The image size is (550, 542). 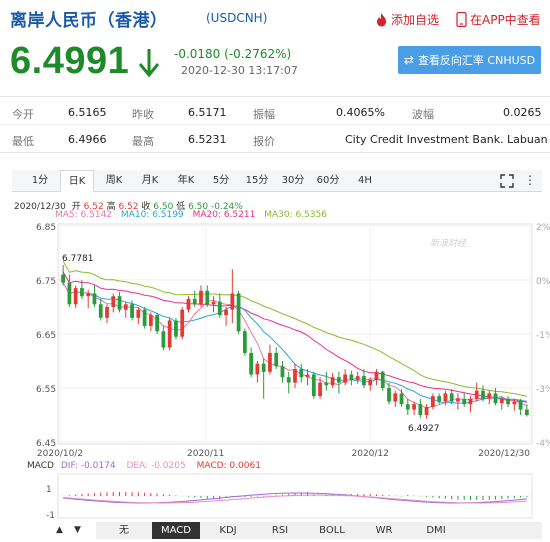 I want to click on tab-wr: WR, so click(x=384, y=530).